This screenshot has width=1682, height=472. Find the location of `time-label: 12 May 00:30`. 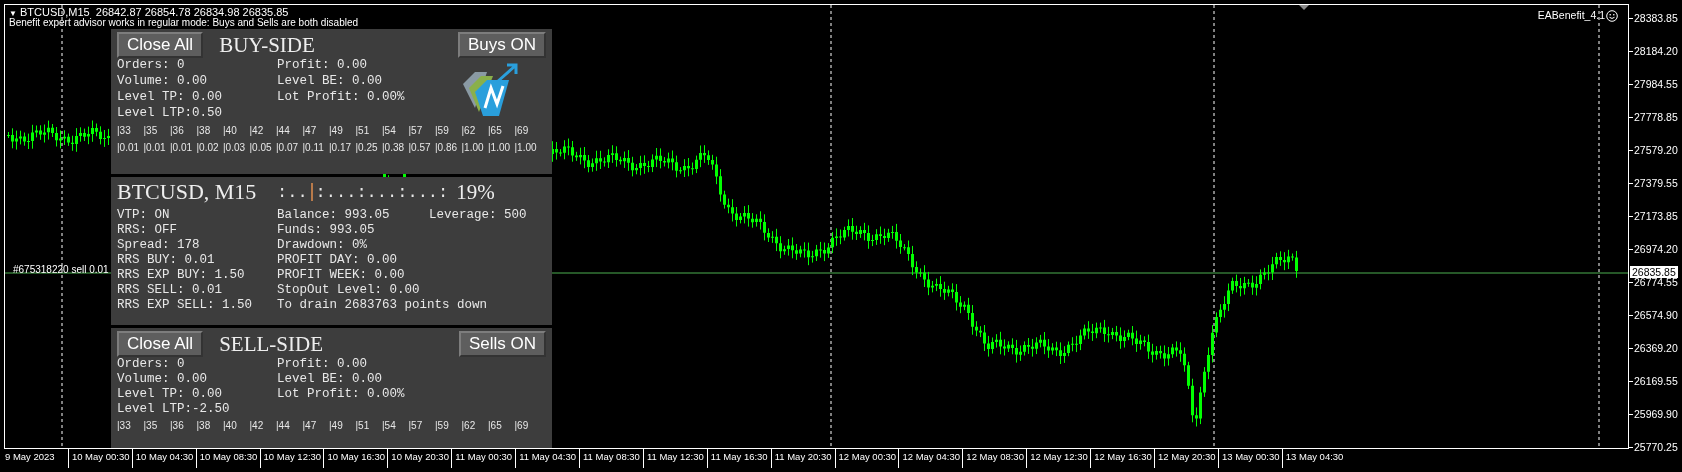

time-label: 12 May 00:30 is located at coordinates (866, 458).